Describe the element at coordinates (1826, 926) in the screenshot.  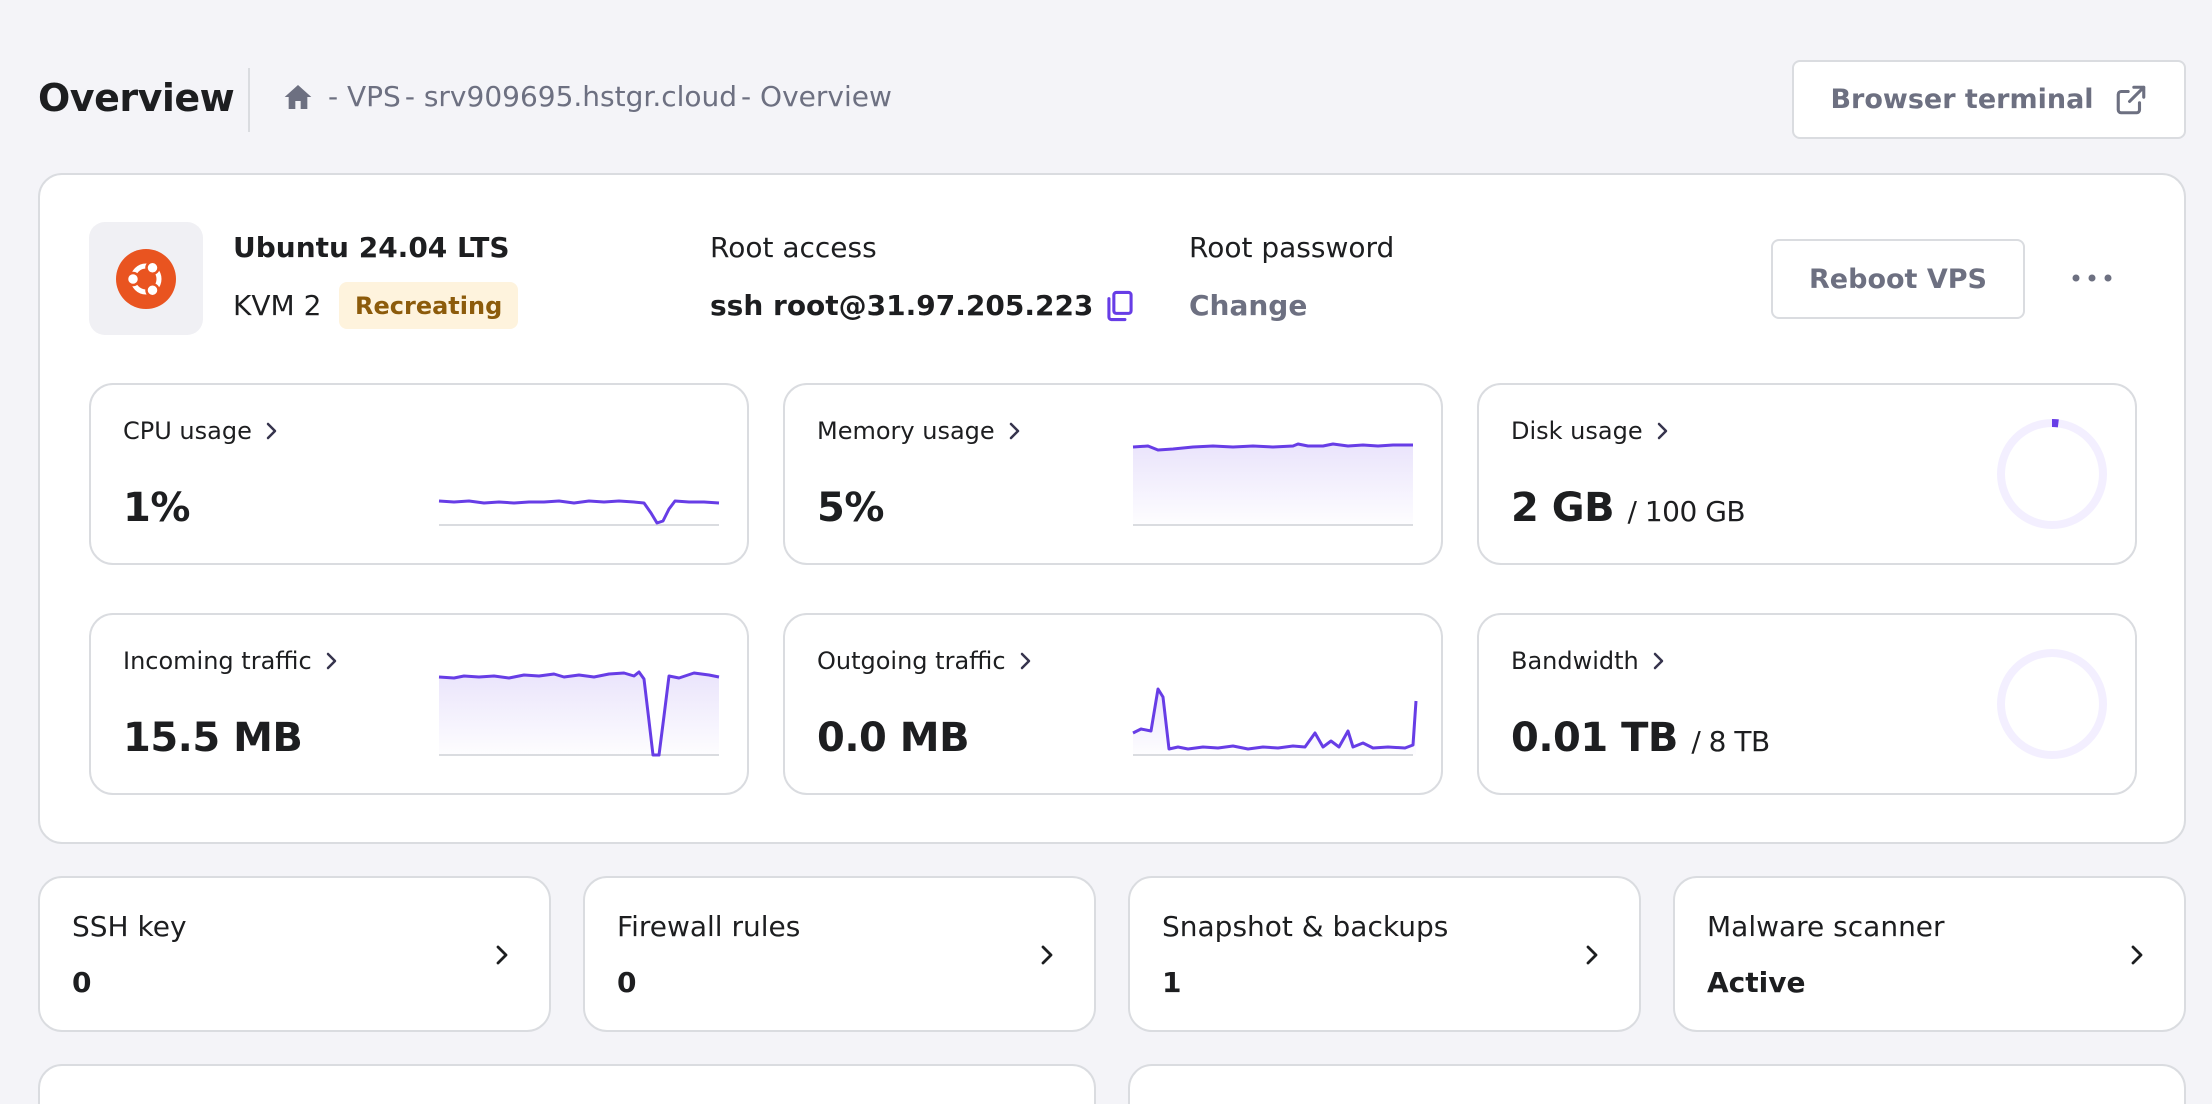
I see `malware-scanner-label: Malware scanner` at that location.